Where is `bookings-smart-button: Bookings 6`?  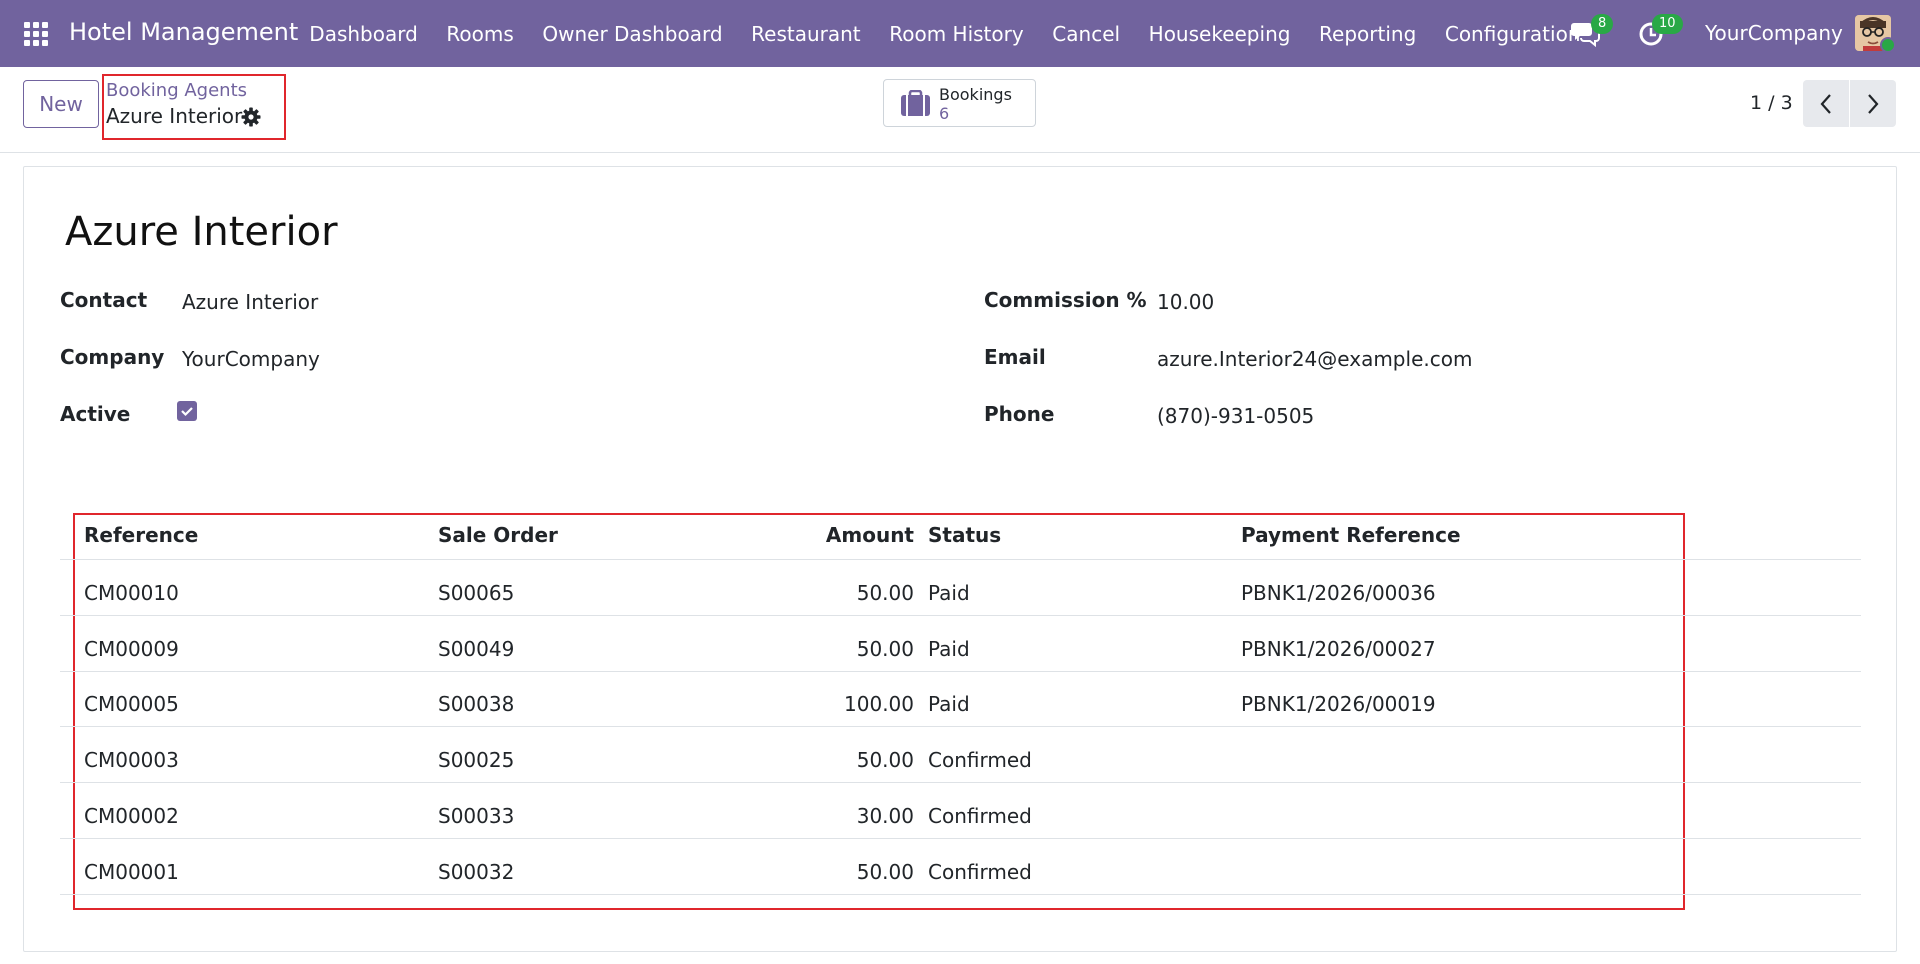
bookings-smart-button: Bookings 6 is located at coordinates (959, 103).